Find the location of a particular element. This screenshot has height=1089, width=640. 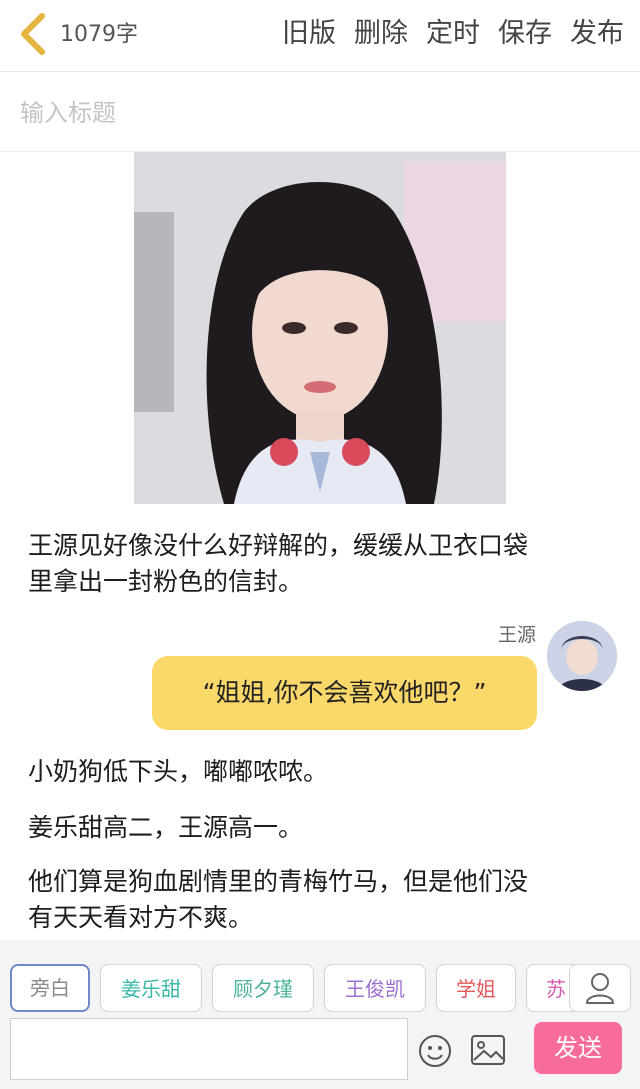

title-row is located at coordinates (320, 112).